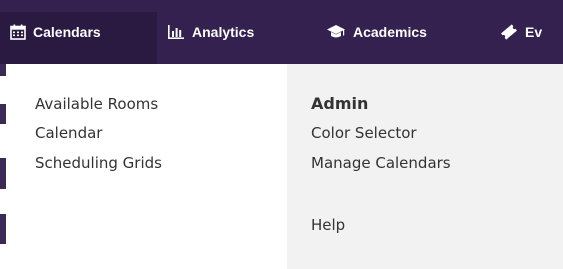 The height and width of the screenshot is (269, 563). Describe the element at coordinates (340, 103) in the screenshot. I see `admin-heading: Admin` at that location.